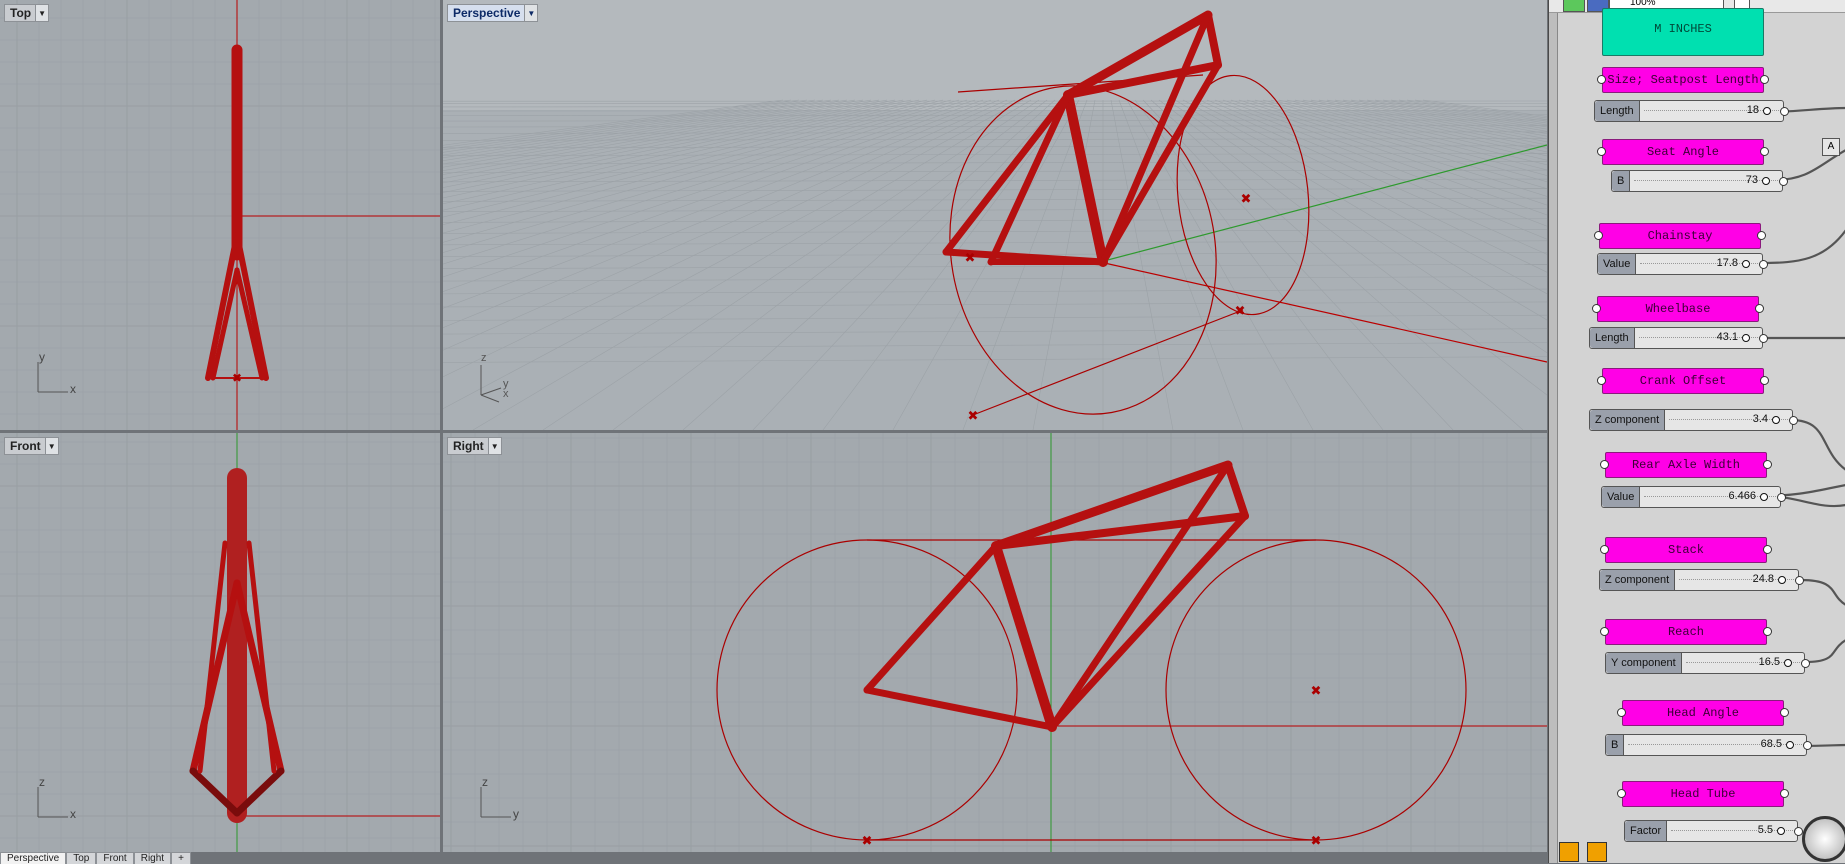  Describe the element at coordinates (1686, 550) in the screenshot. I see `component-group-6: Stack` at that location.